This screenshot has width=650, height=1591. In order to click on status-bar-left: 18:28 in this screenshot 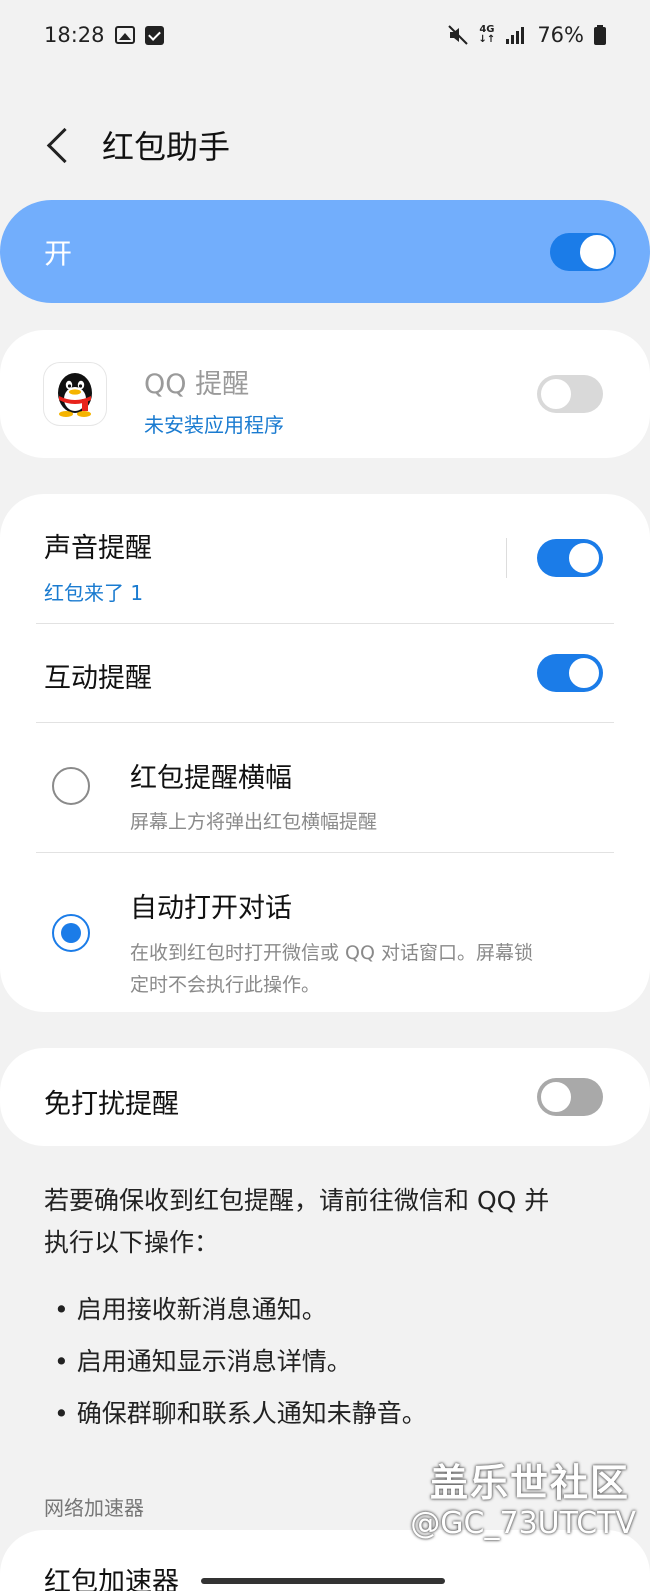, I will do `click(104, 35)`.